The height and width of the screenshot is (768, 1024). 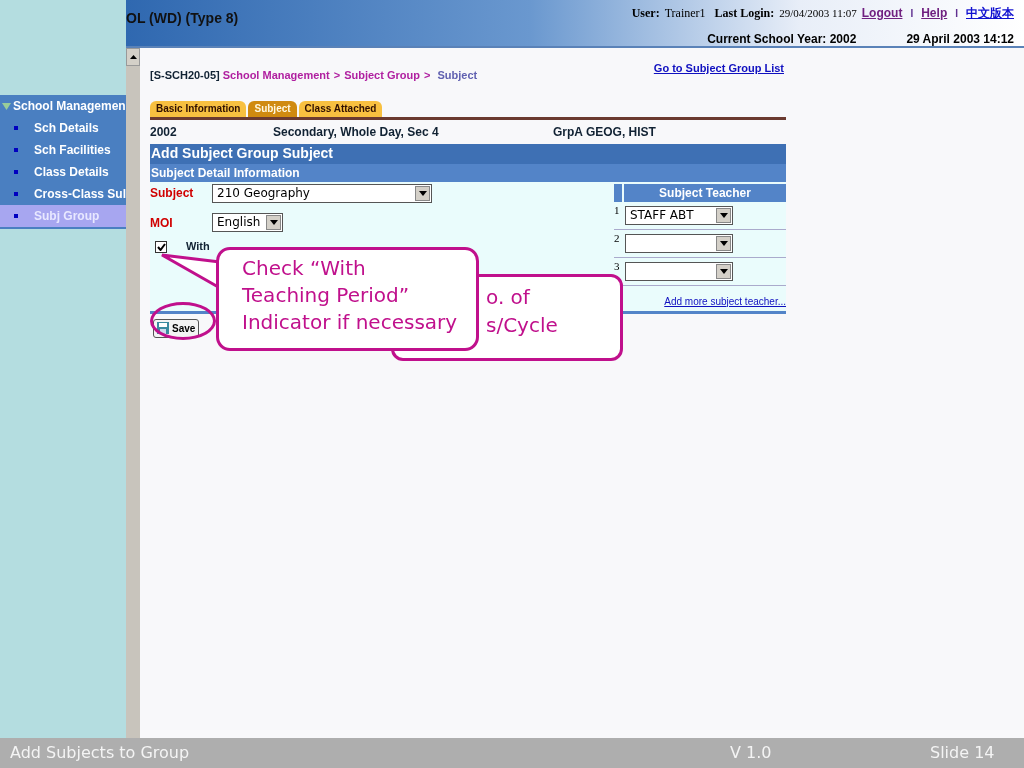 What do you see at coordinates (276, 75) in the screenshot?
I see `breadcrumb-link: School Management` at bounding box center [276, 75].